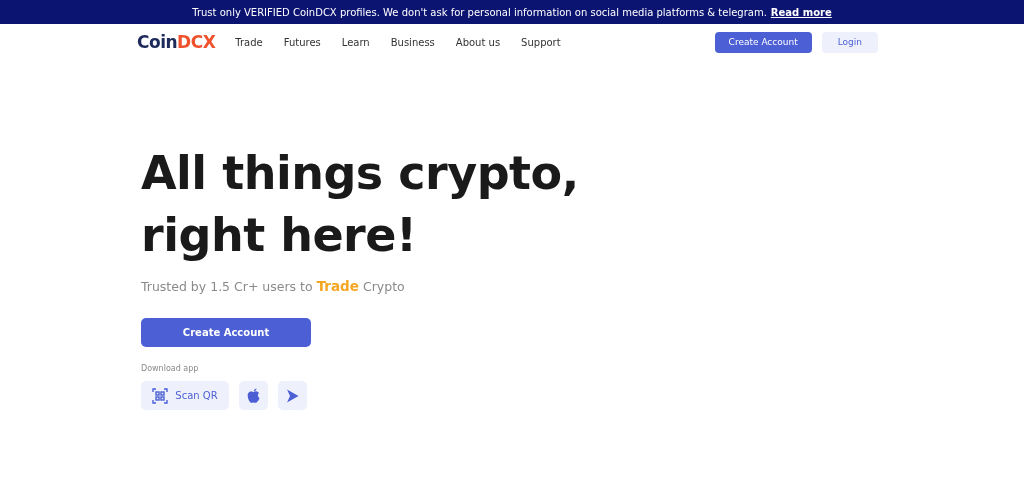 This screenshot has width=1024, height=484. I want to click on hero-heading: right here!, so click(279, 235).